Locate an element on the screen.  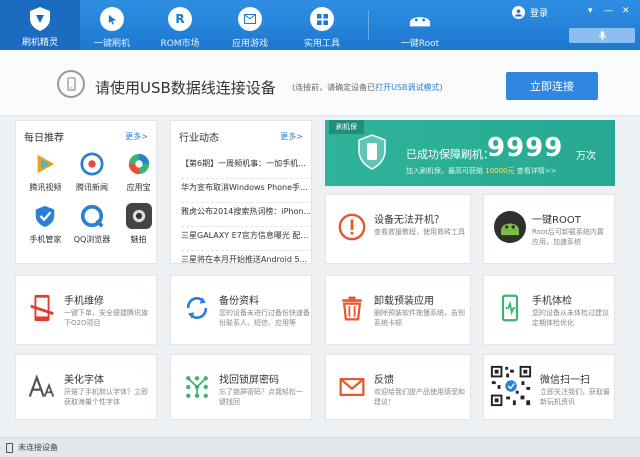
qr-code-icon is located at coordinates (511, 386).